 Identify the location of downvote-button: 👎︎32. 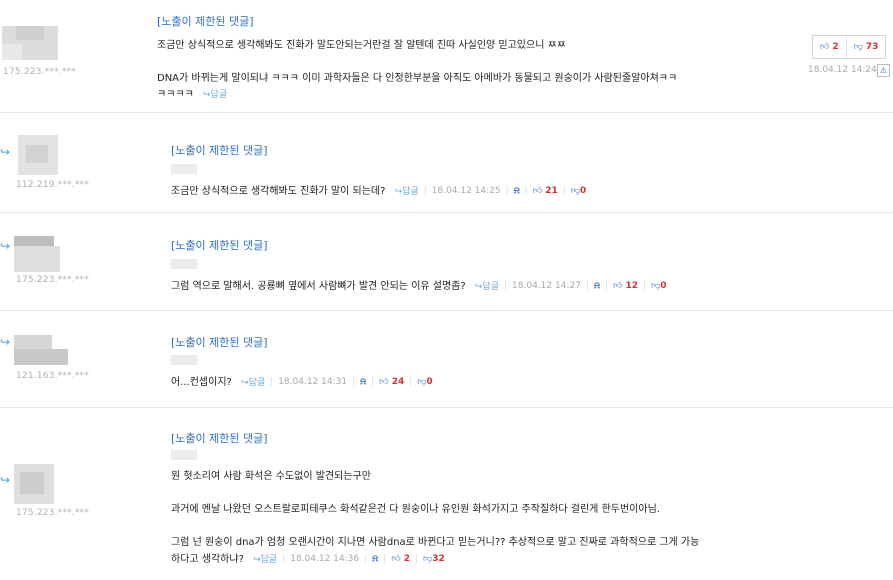
(434, 559).